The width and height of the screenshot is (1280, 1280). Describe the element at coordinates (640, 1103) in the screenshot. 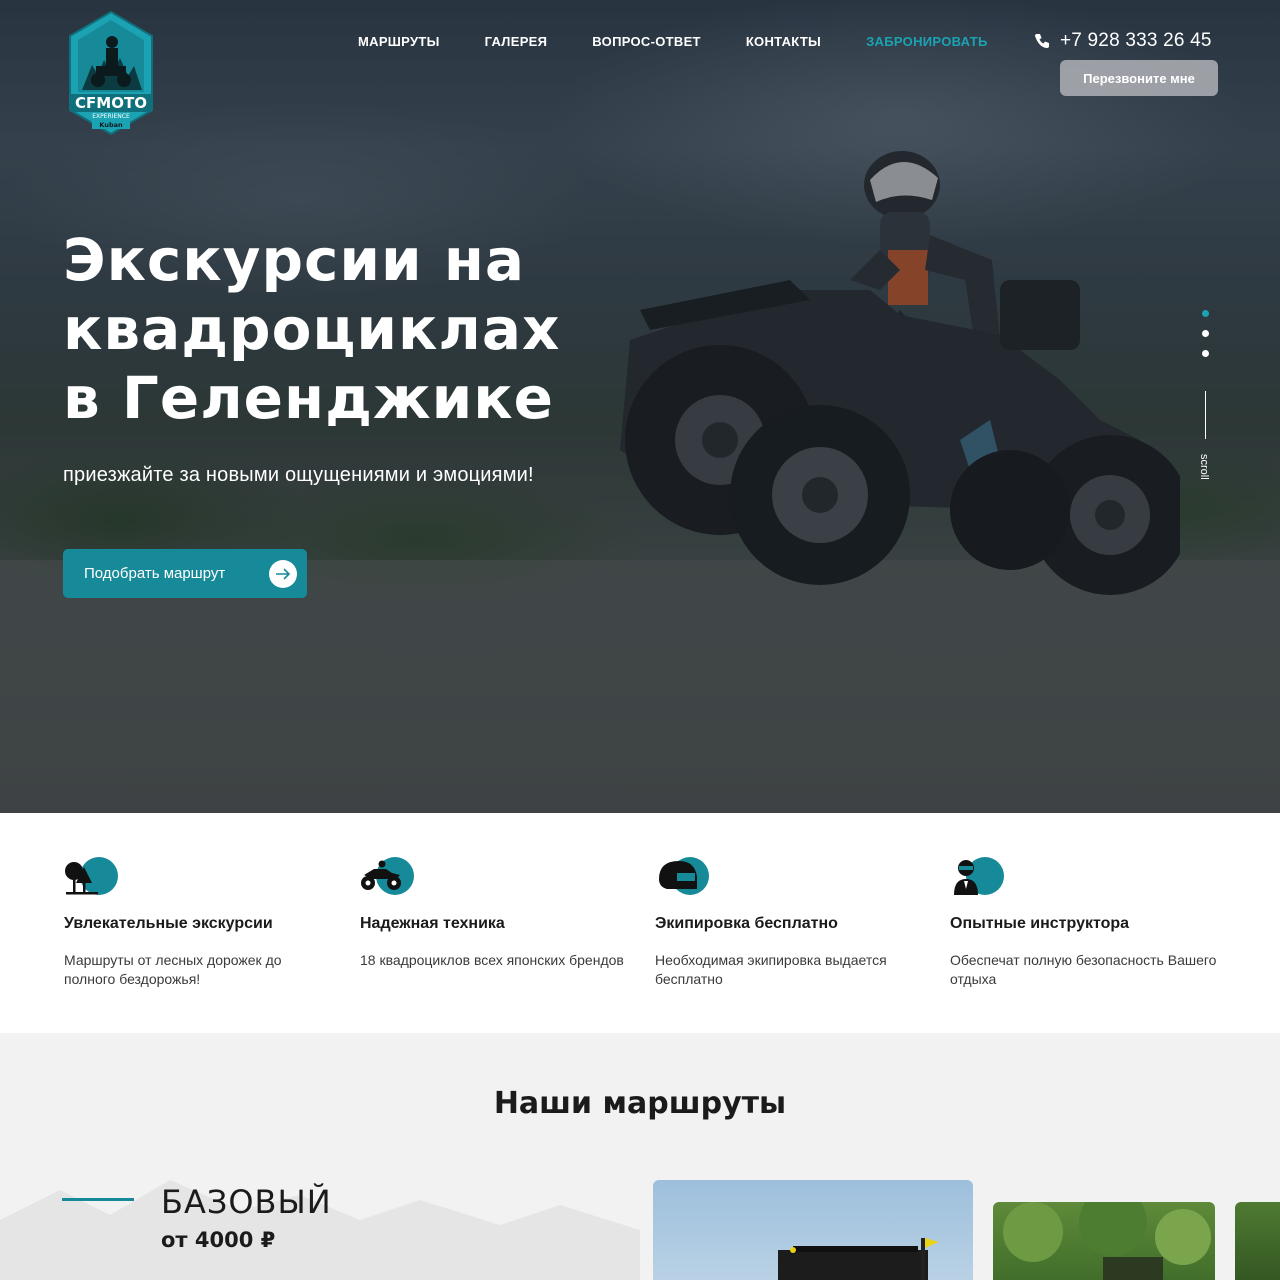

I see `routes-heading: Наши маршруты` at that location.